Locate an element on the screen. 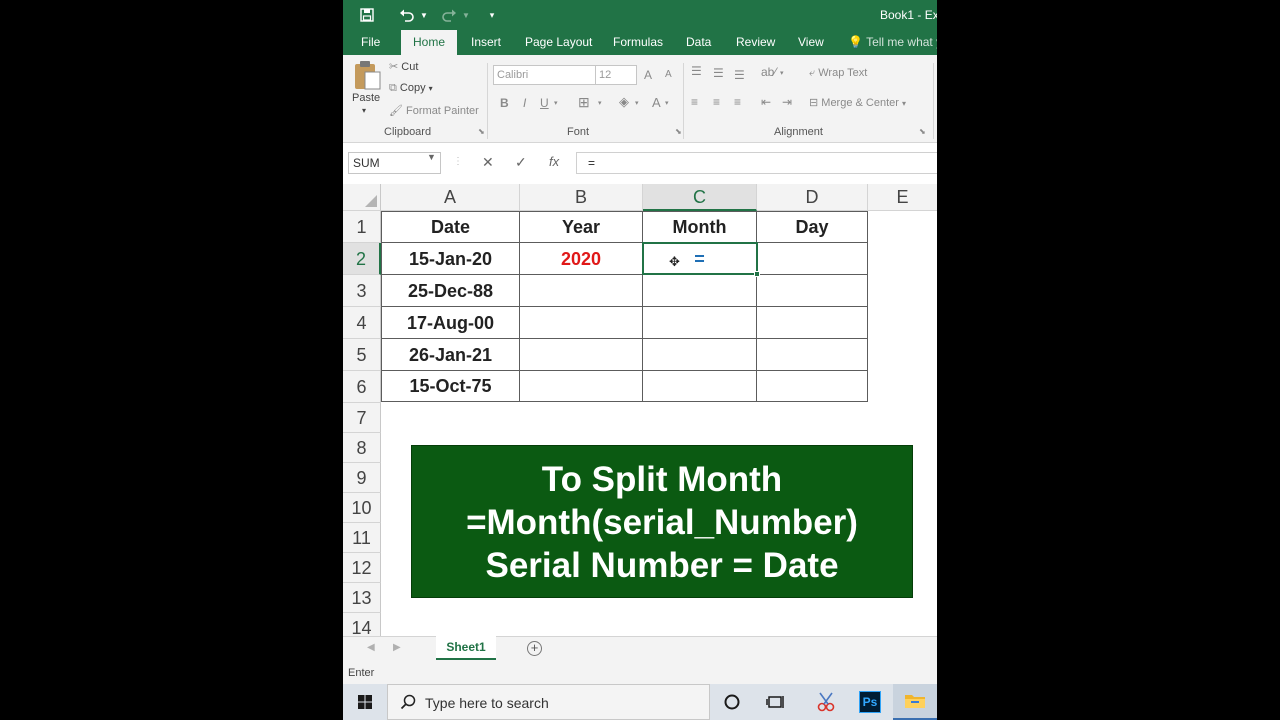 The width and height of the screenshot is (1280, 720). row-header-14: 14 is located at coordinates (362, 624).